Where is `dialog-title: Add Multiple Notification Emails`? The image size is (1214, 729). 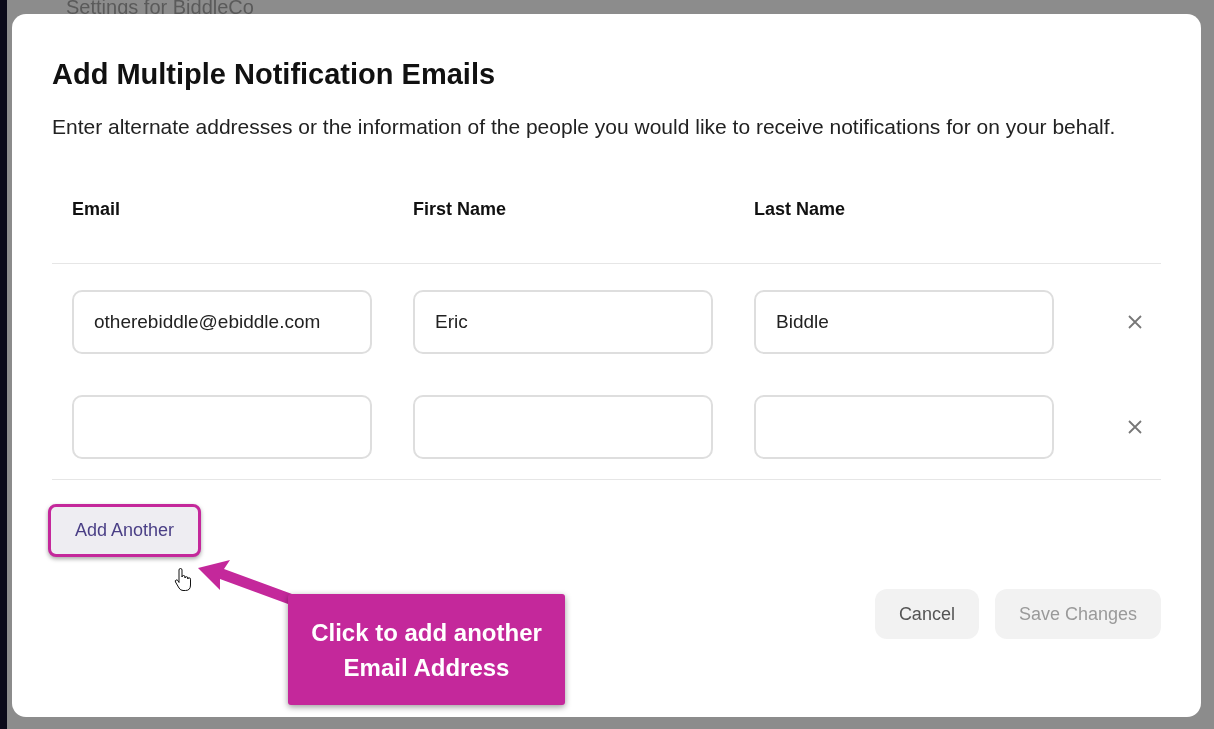 dialog-title: Add Multiple Notification Emails is located at coordinates (274, 74).